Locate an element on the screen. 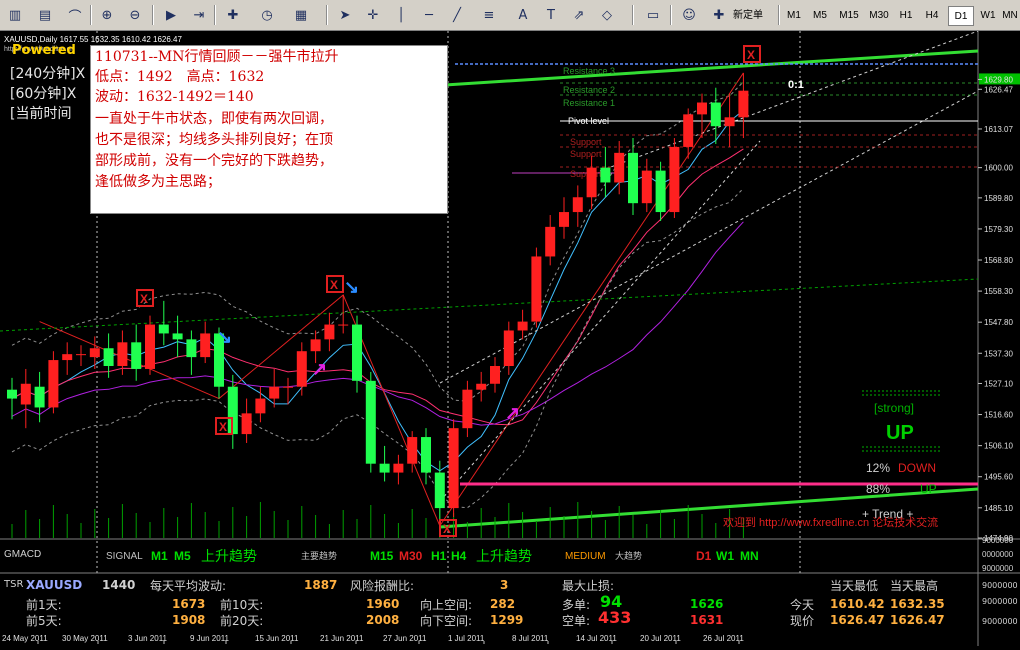  sig-m1: M1 is located at coordinates (159, 556).